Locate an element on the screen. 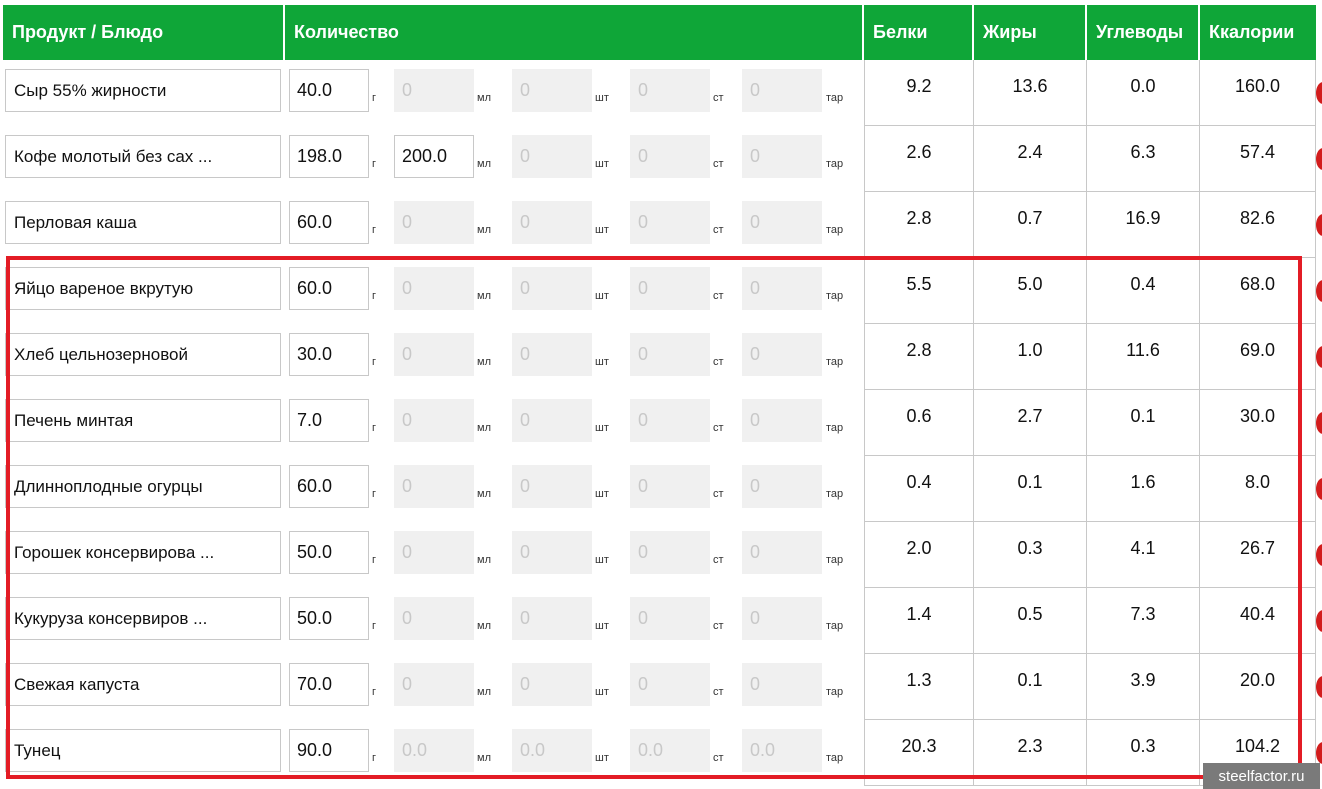  qty-tar-input: 0.0 is located at coordinates (782, 750).